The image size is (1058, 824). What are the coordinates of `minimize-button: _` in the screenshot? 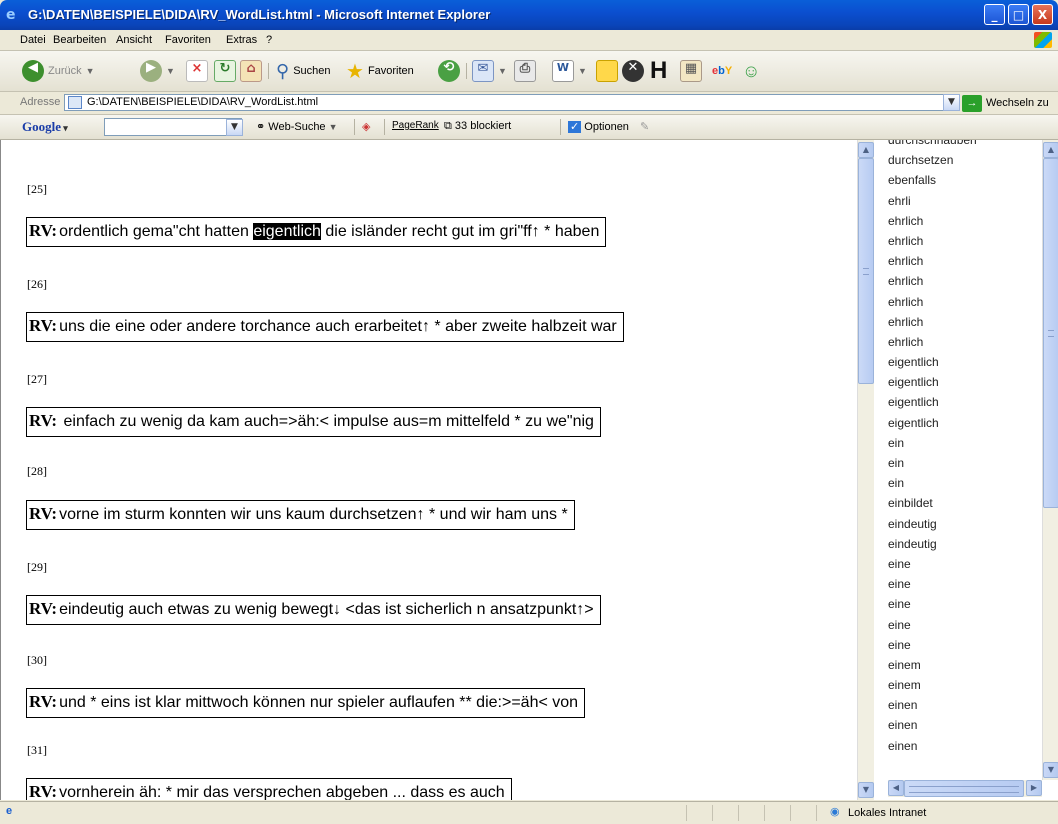 It's located at (994, 14).